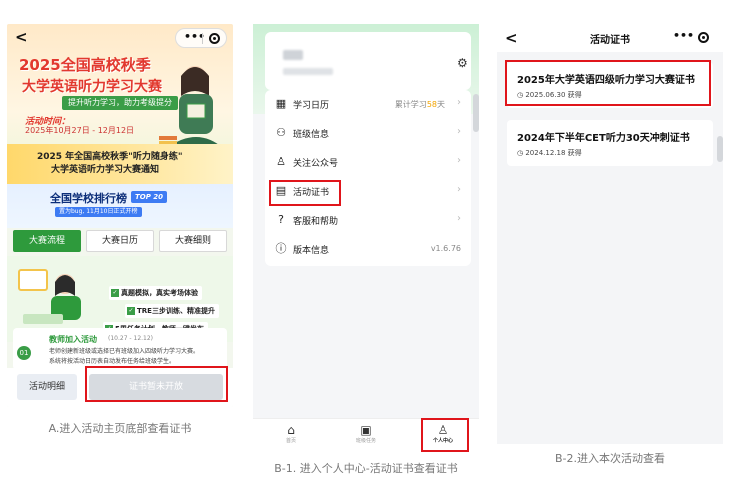 Image resolution: width=729 pixels, height=487 pixels. What do you see at coordinates (281, 161) in the screenshot?
I see `follow-icon: ♙` at bounding box center [281, 161].